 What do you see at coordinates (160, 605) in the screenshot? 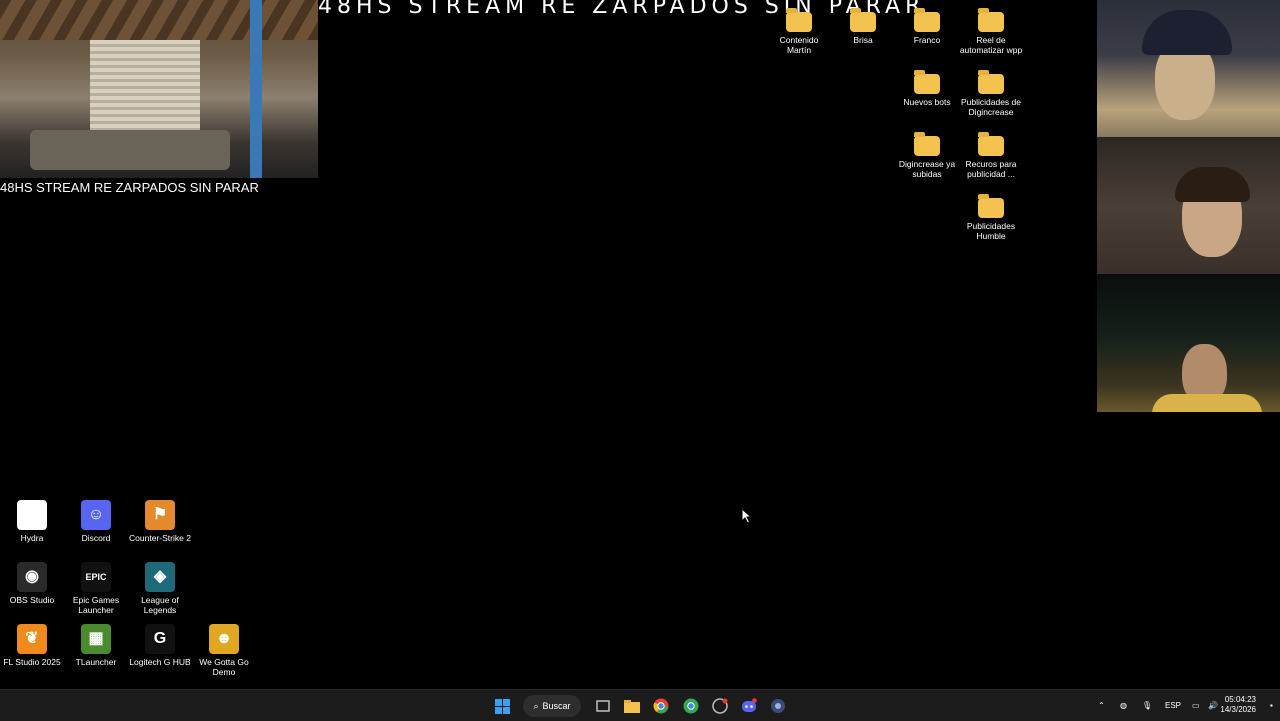
I see `desktop-icon-label: League of Legends` at bounding box center [160, 605].